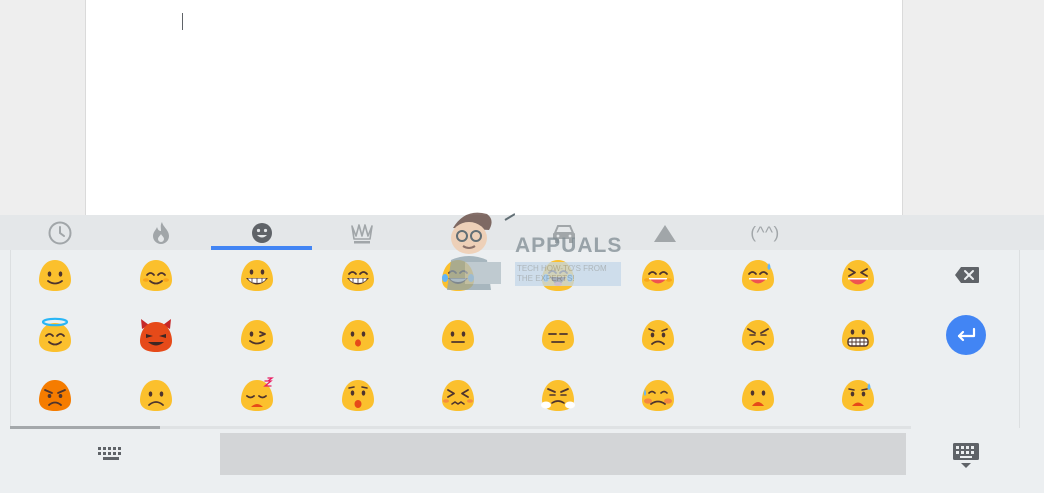 This screenshot has width=1044, height=493. What do you see at coordinates (156, 335) in the screenshot?
I see `emoji-smiling-face-with-horns` at bounding box center [156, 335].